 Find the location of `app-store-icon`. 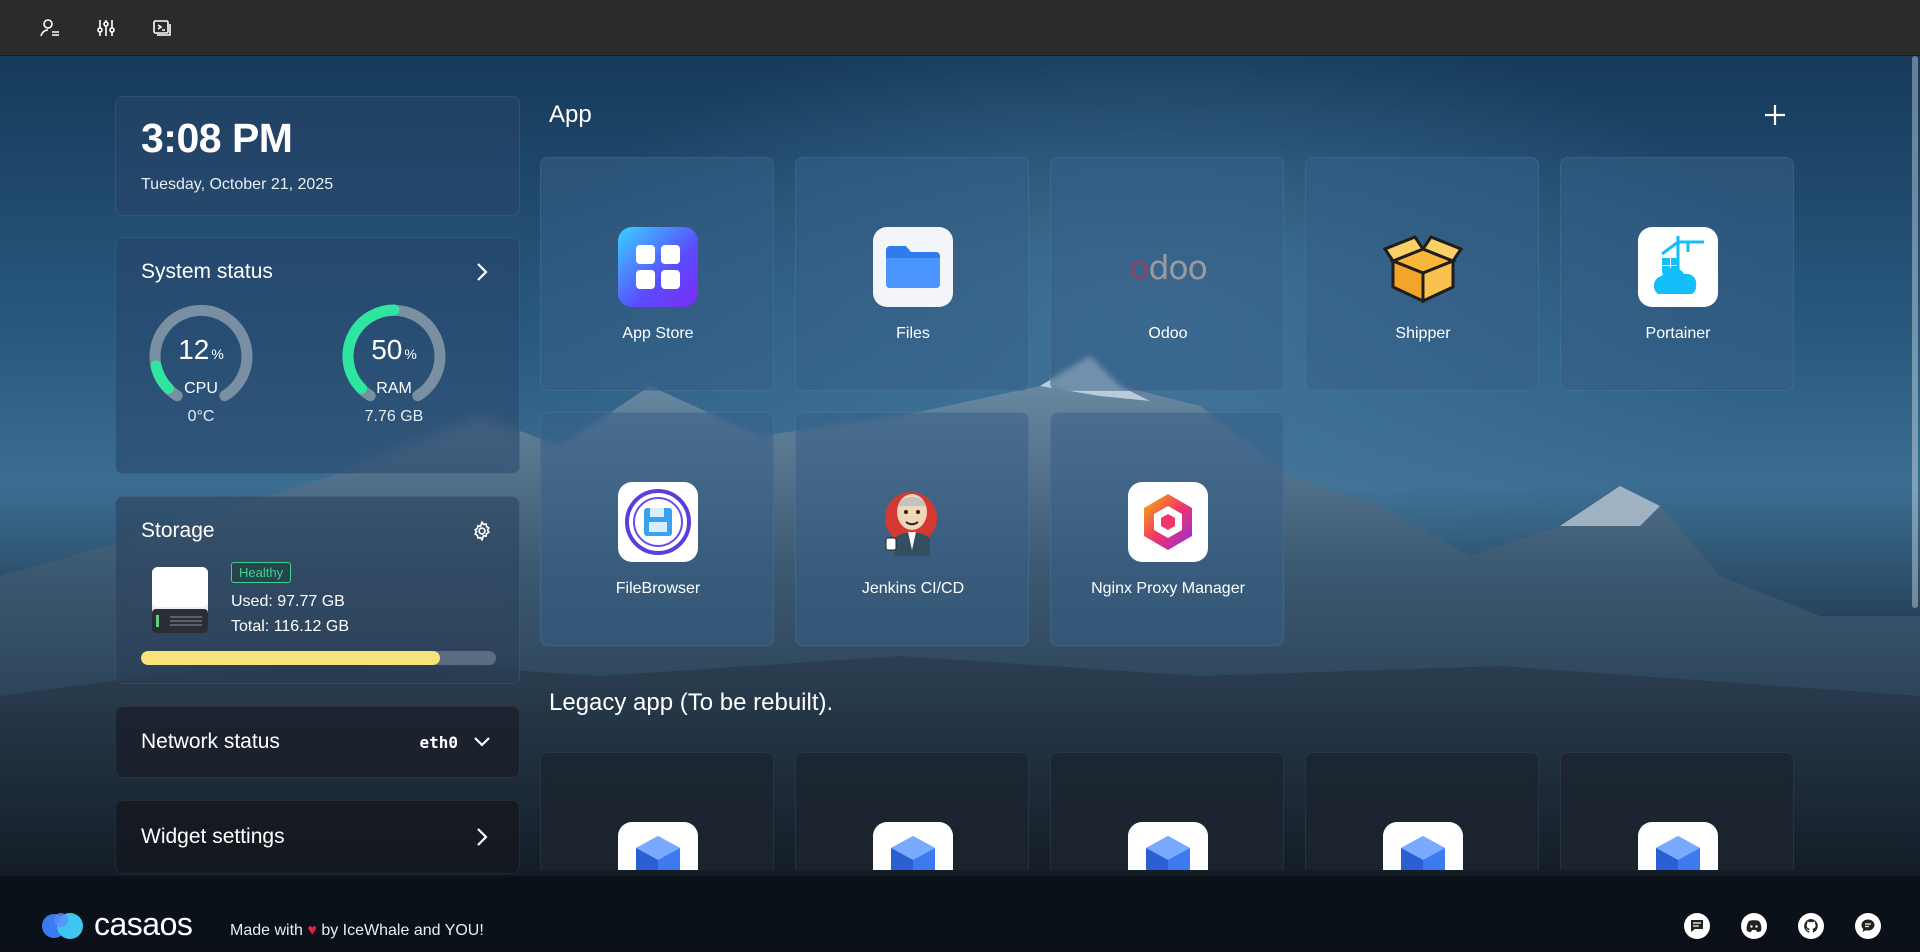

app-store-icon is located at coordinates (658, 267).